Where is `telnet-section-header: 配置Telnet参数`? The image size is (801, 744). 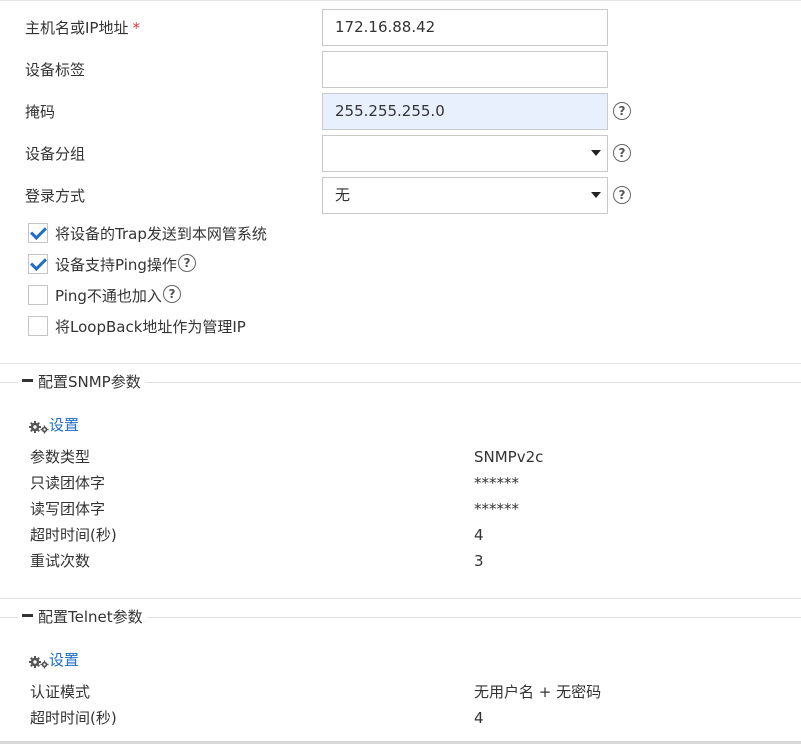
telnet-section-header: 配置Telnet参数 is located at coordinates (400, 617).